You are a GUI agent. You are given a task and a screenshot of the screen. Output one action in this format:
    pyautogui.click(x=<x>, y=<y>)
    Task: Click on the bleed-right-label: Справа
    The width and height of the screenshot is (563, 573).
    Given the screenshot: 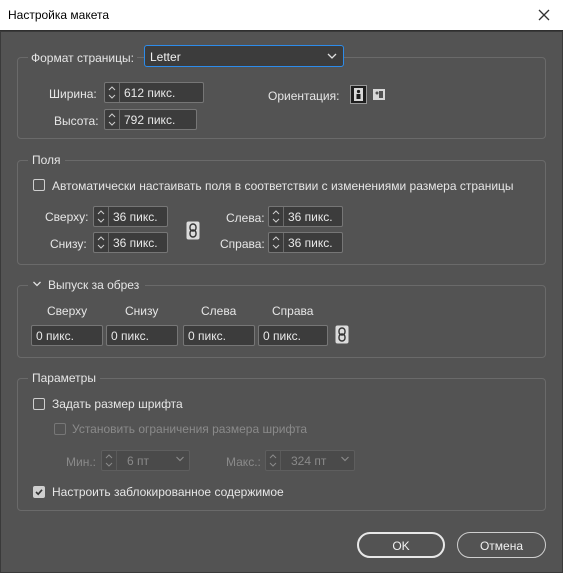 What is the action you would take?
    pyautogui.click(x=293, y=311)
    